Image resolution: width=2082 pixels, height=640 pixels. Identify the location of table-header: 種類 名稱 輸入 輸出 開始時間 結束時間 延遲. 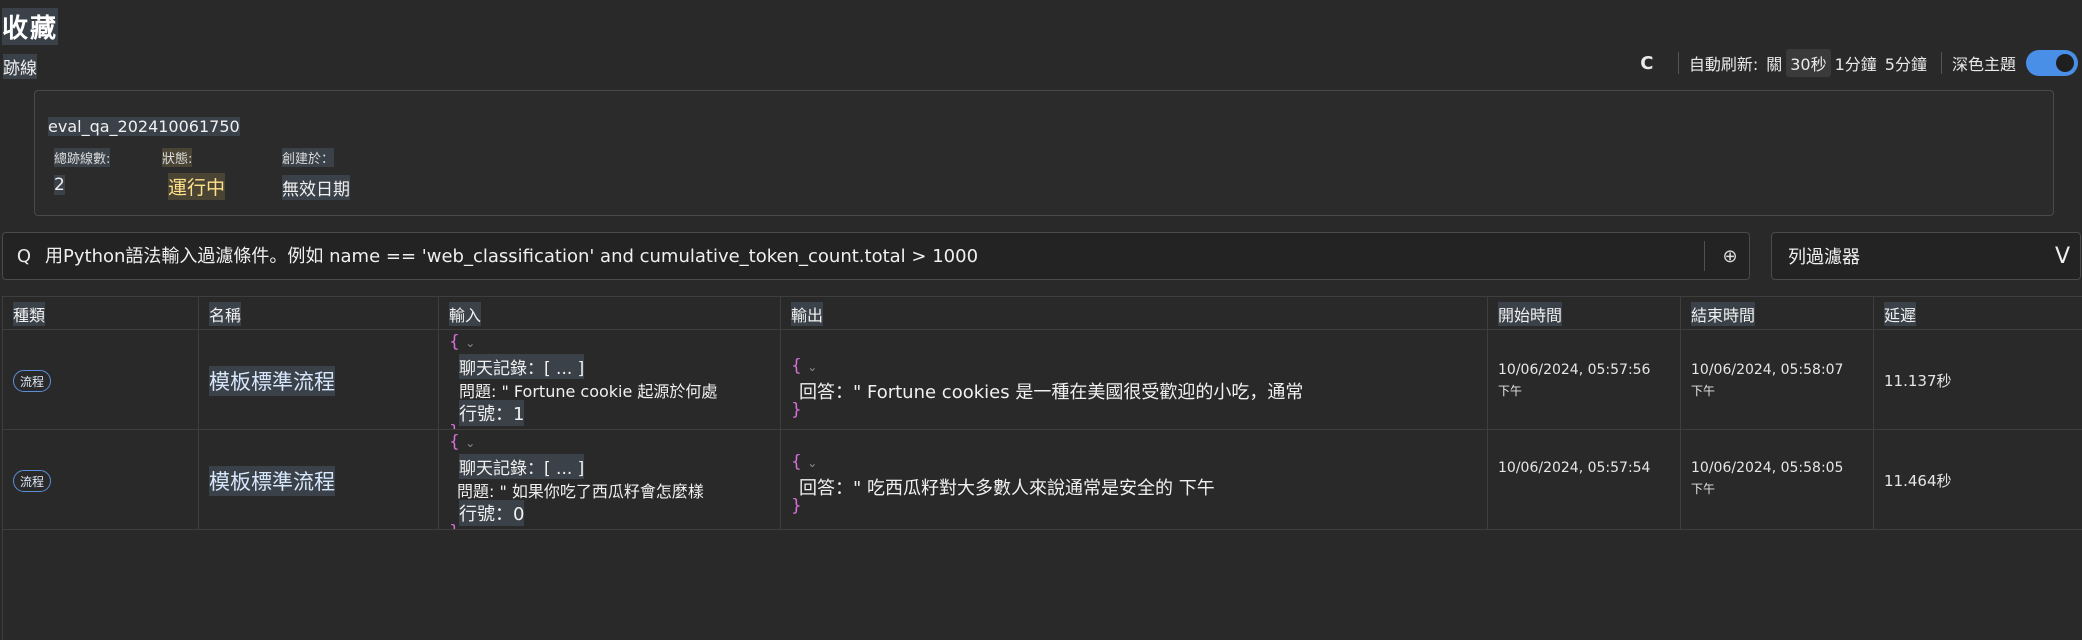
(1042, 313).